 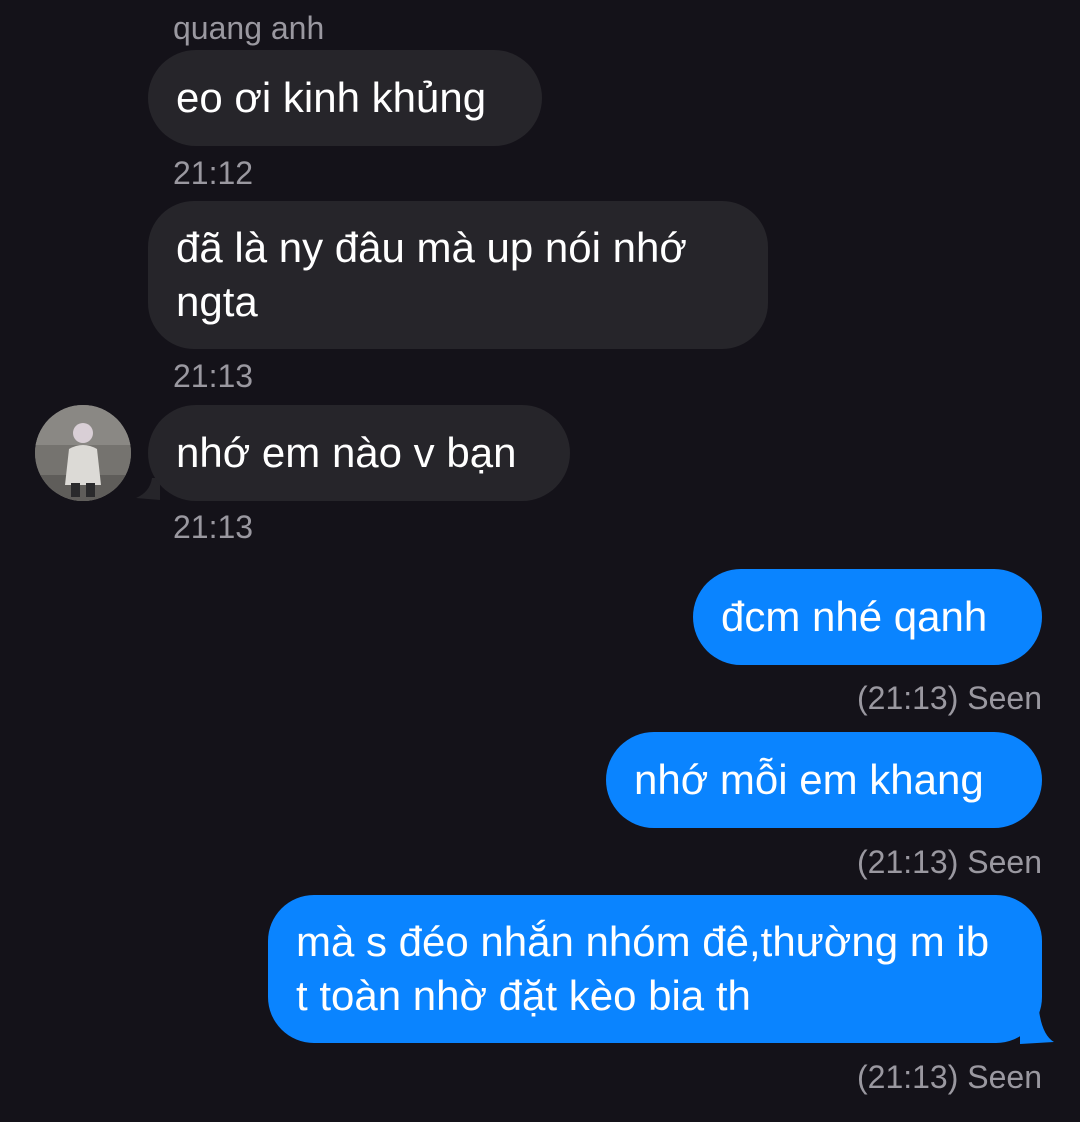 I want to click on message-text: nhớ mỗi em khang, so click(x=809, y=779).